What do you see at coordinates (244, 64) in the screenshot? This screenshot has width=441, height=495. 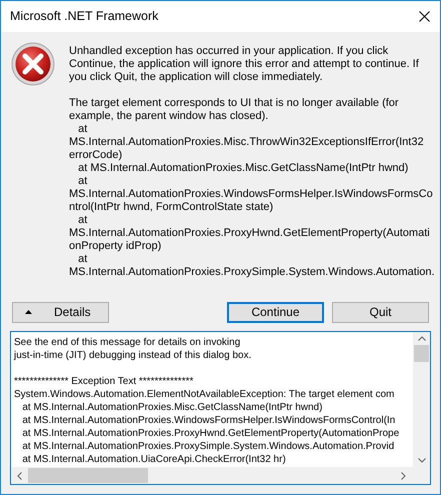 I see `message-text: Unhandled exception has occurred in your application. If you click Continue, the application will ignore this error and attempt to continue. If you click Quit, the application will close immediately.` at bounding box center [244, 64].